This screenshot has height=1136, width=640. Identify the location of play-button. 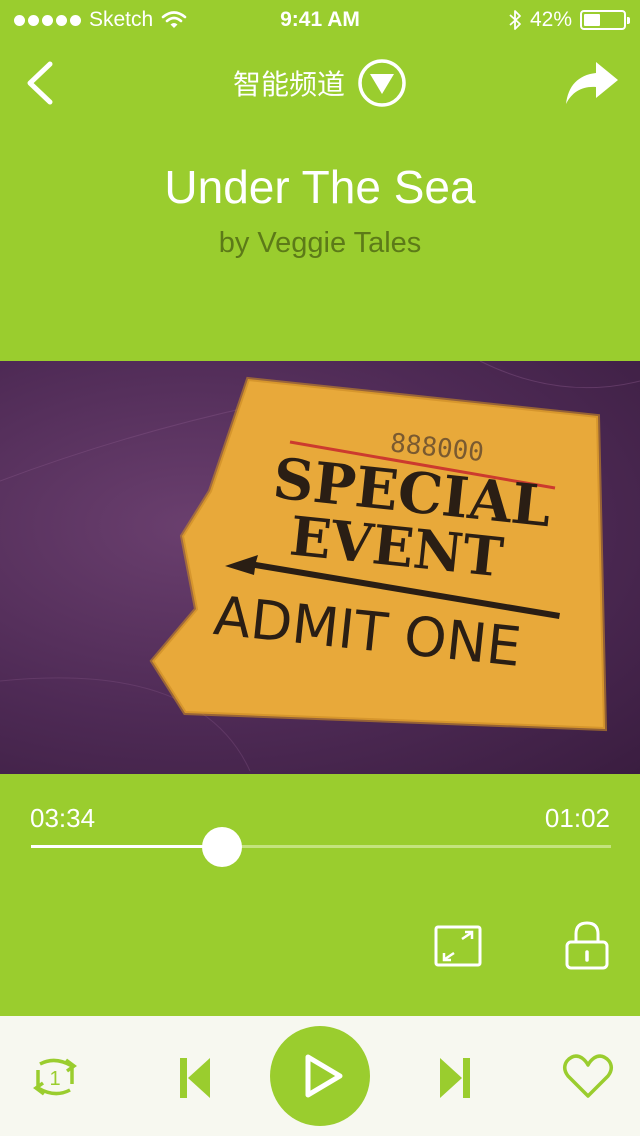
(320, 1076).